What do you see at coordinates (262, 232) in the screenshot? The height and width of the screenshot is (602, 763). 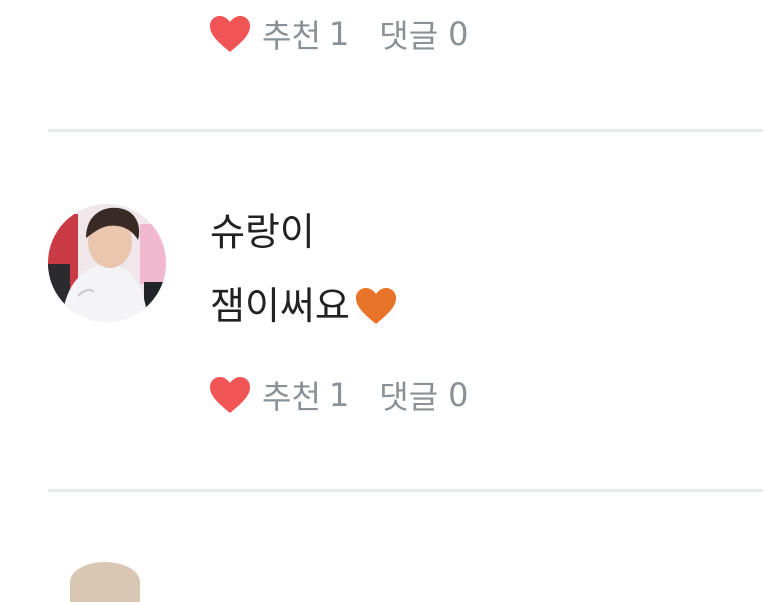 I see `comment-author: 슈랑이` at bounding box center [262, 232].